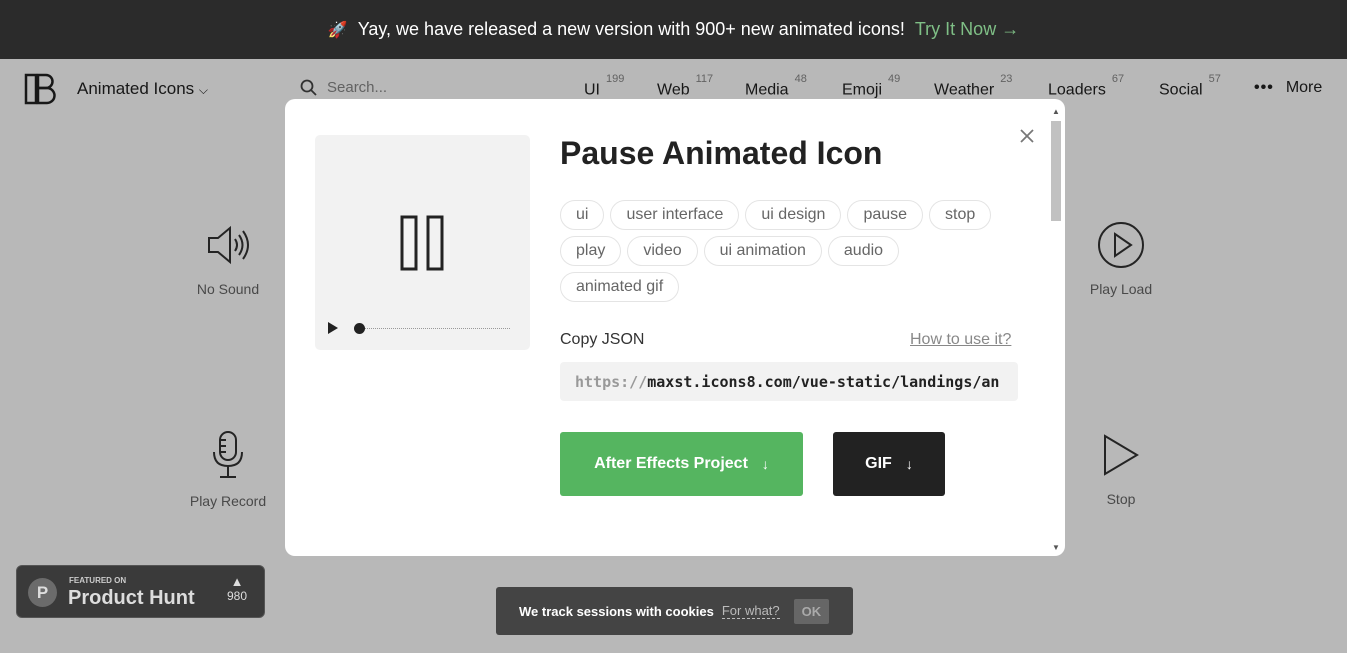  Describe the element at coordinates (793, 215) in the screenshot. I see `tag: ui design` at that location.